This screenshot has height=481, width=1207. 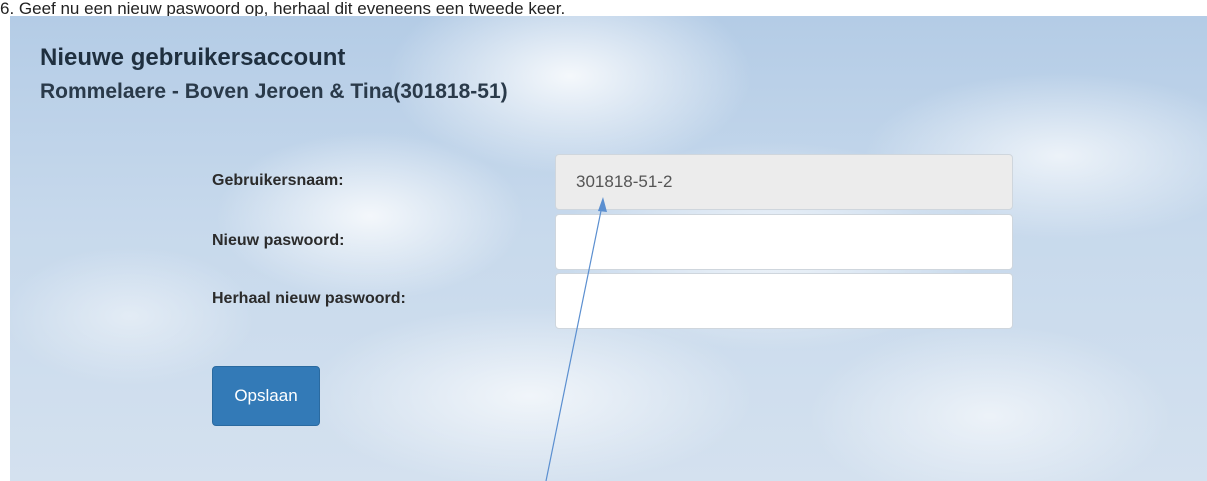 What do you see at coordinates (784, 242) in the screenshot?
I see `new-password-field` at bounding box center [784, 242].